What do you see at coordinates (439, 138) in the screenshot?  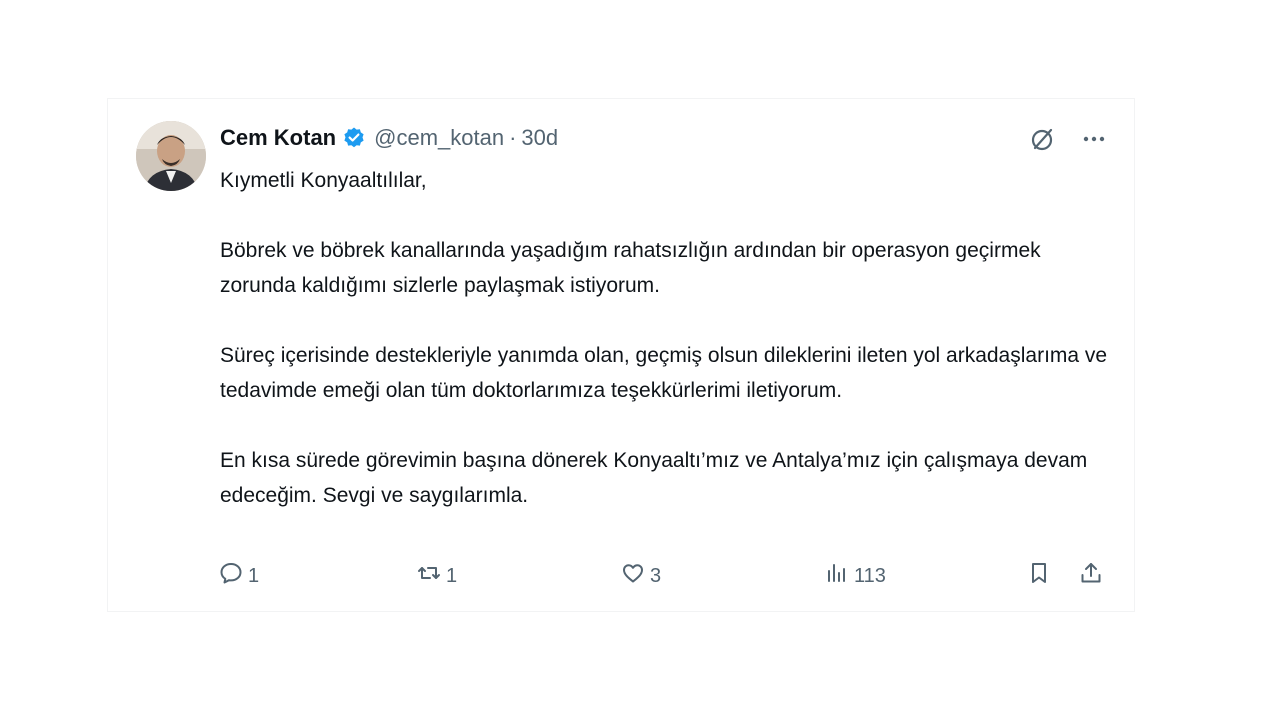 I see `user-handle: @cem_kotan` at bounding box center [439, 138].